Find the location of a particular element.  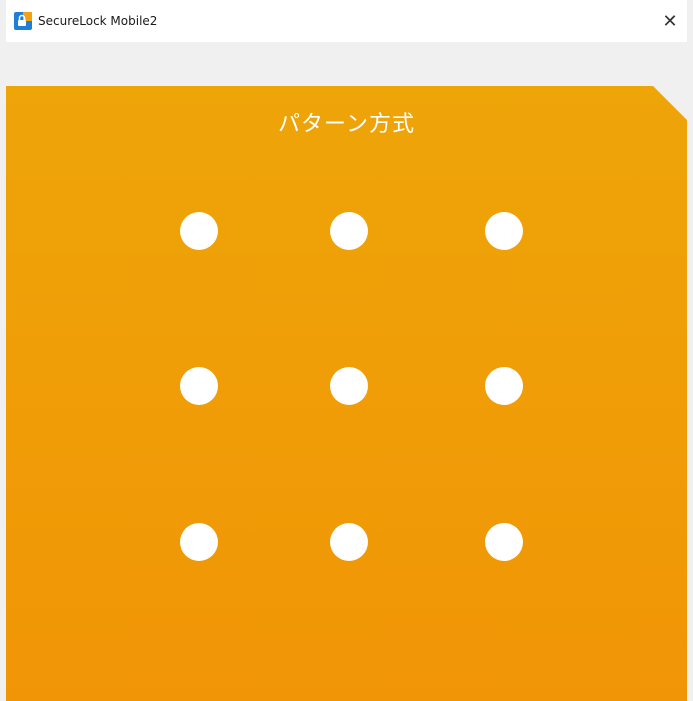

window-title: SecureLock Mobile2 is located at coordinates (98, 21).